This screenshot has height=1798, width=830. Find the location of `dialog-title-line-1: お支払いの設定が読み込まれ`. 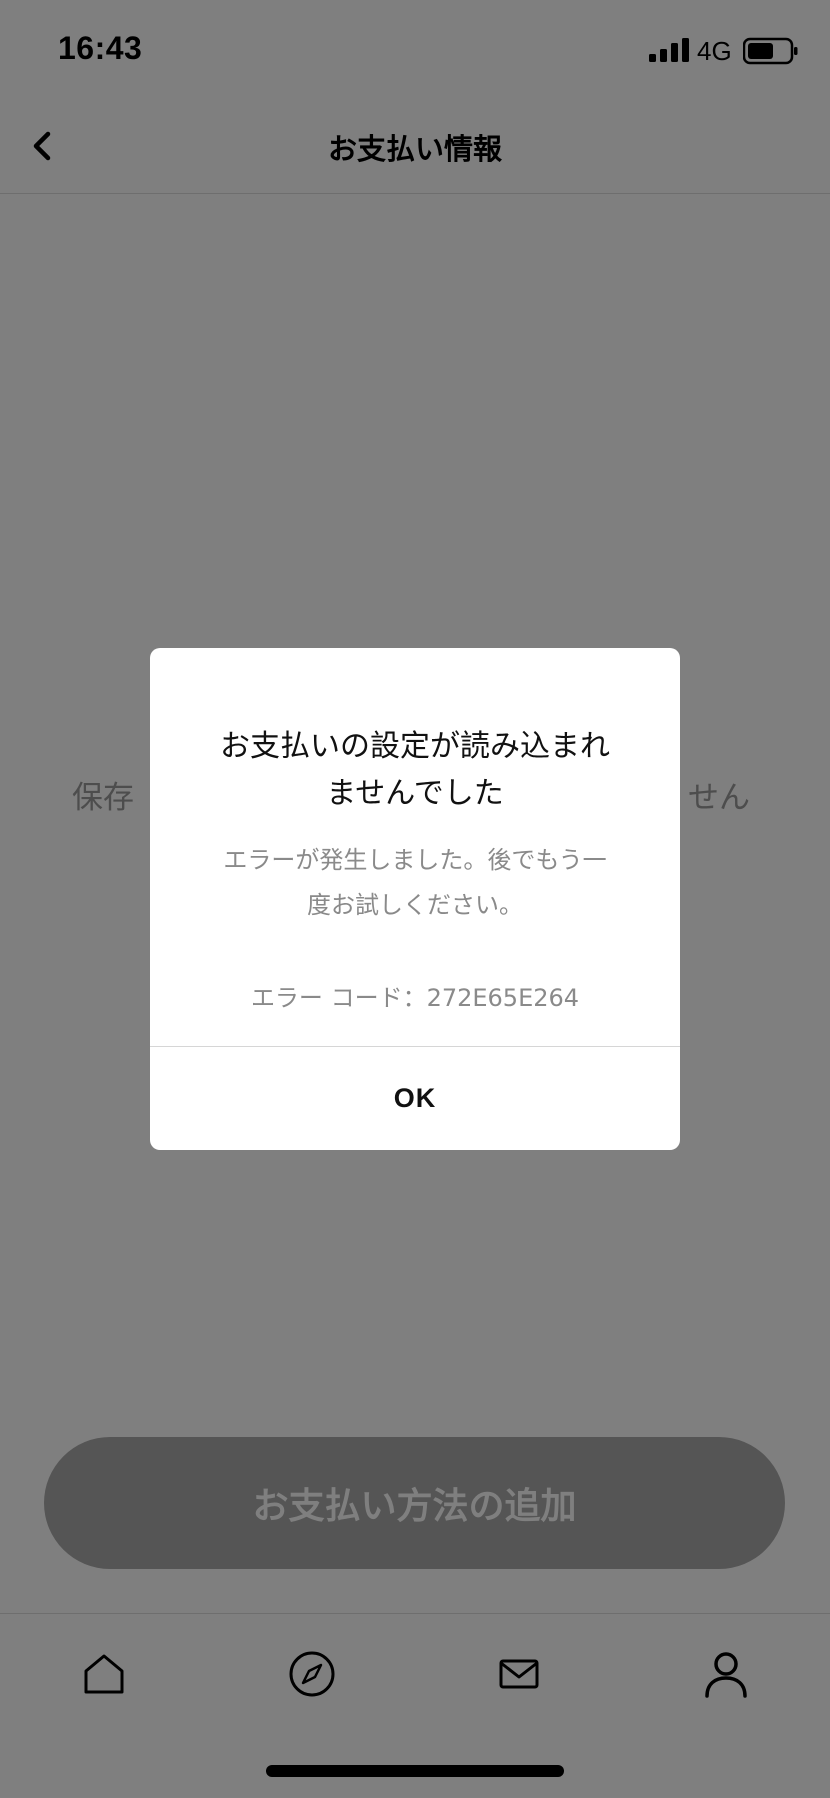

dialog-title-line-1: お支払いの設定が読み込まれ is located at coordinates (415, 746).